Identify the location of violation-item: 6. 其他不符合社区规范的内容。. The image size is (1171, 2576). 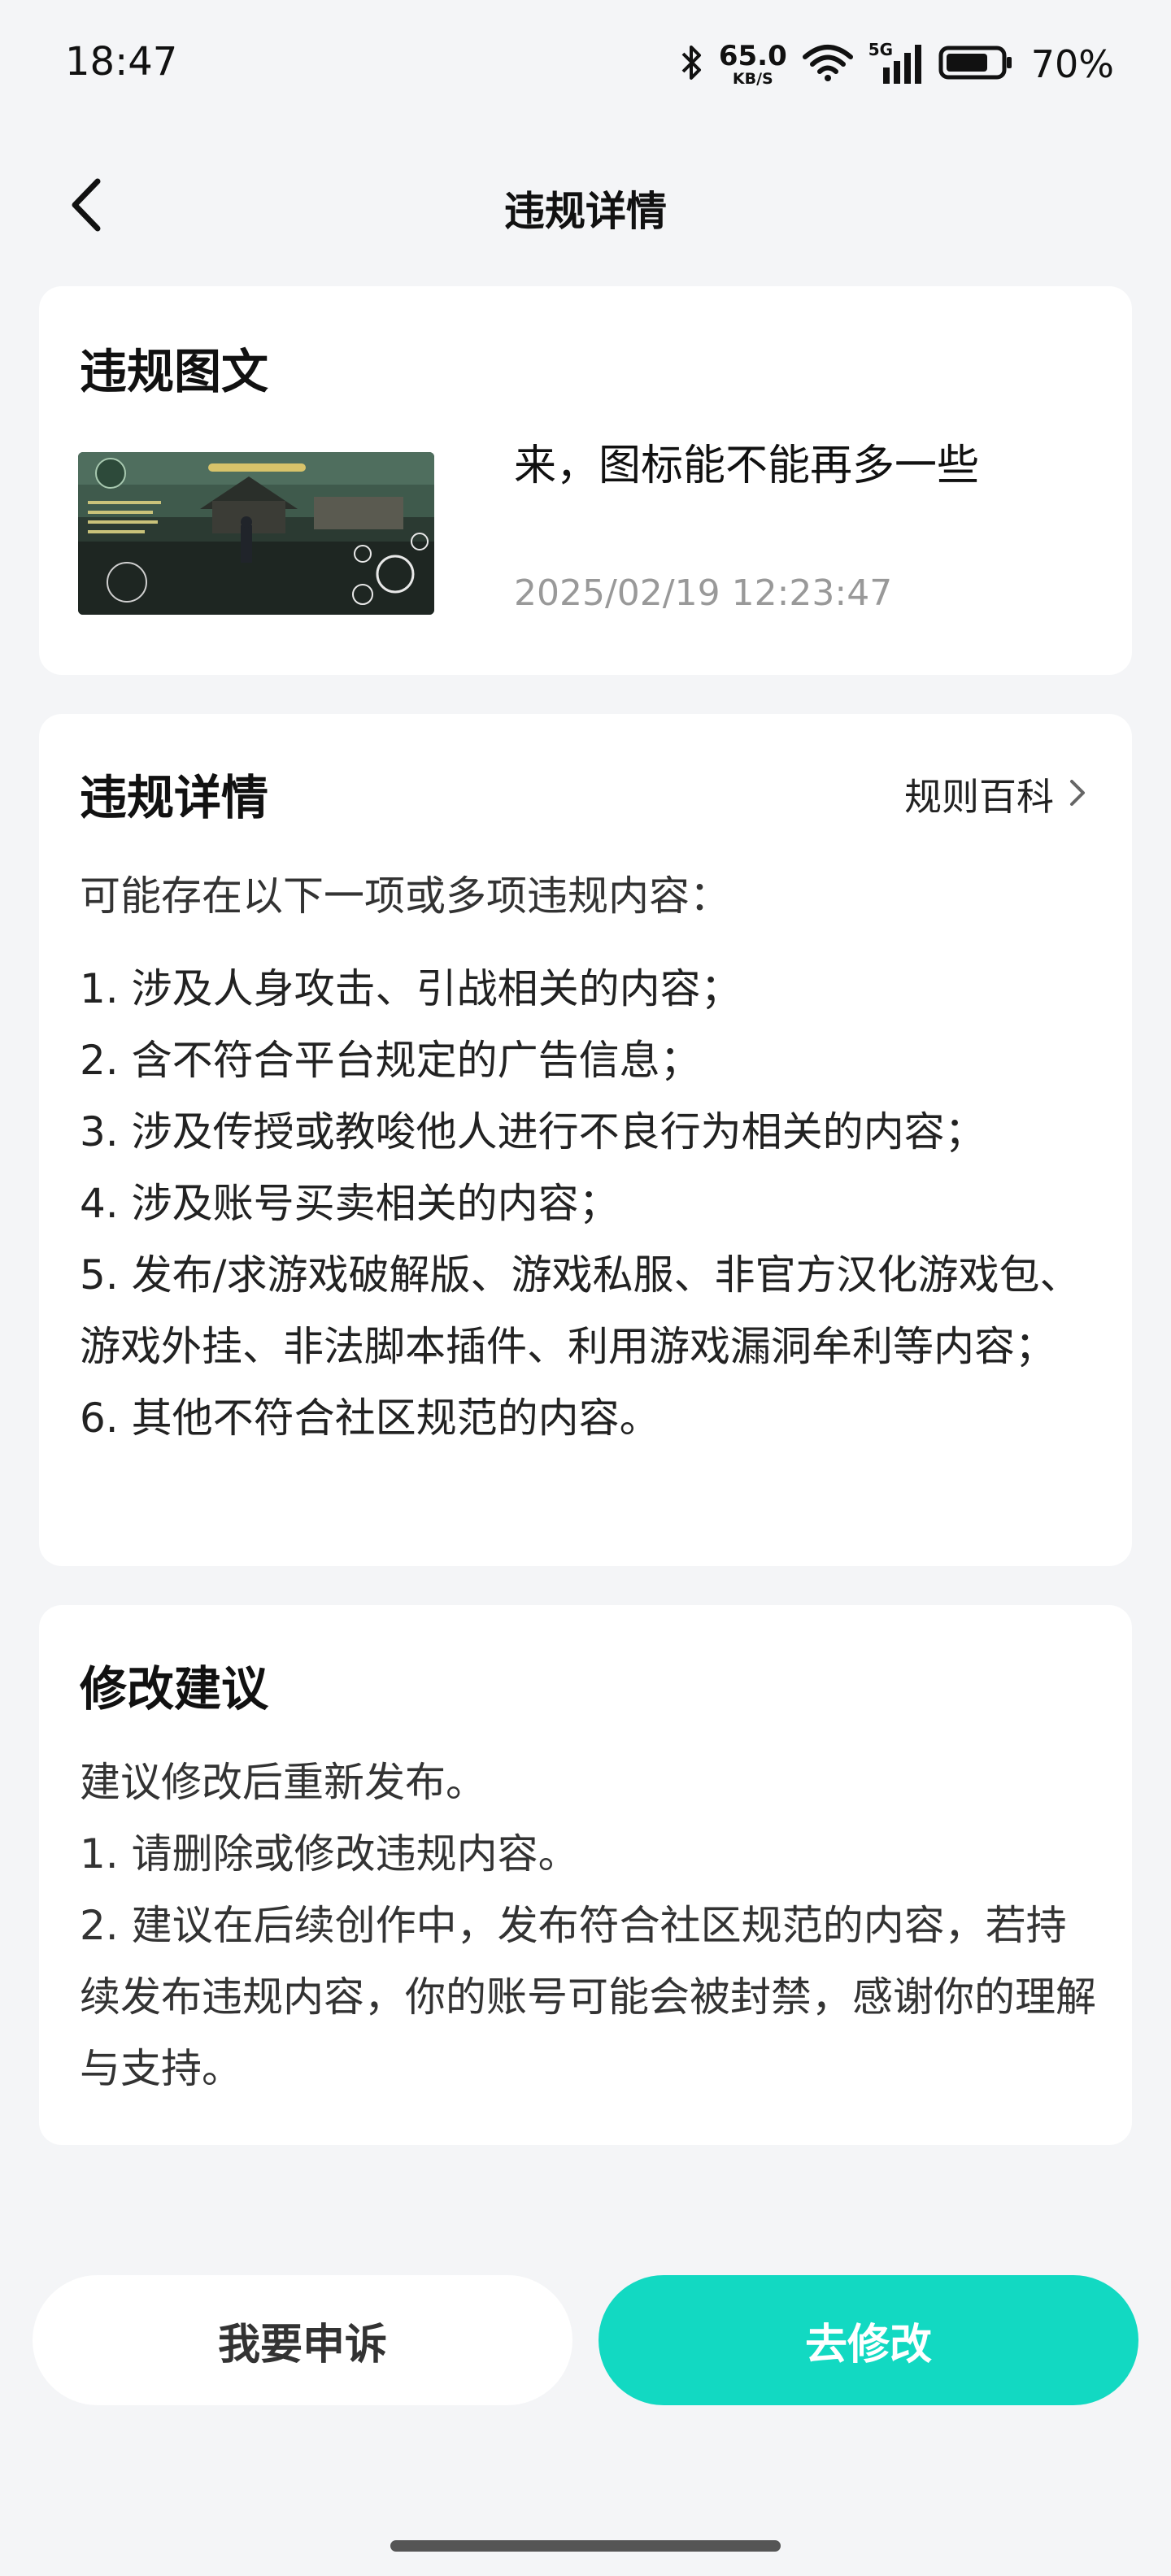
(370, 1419).